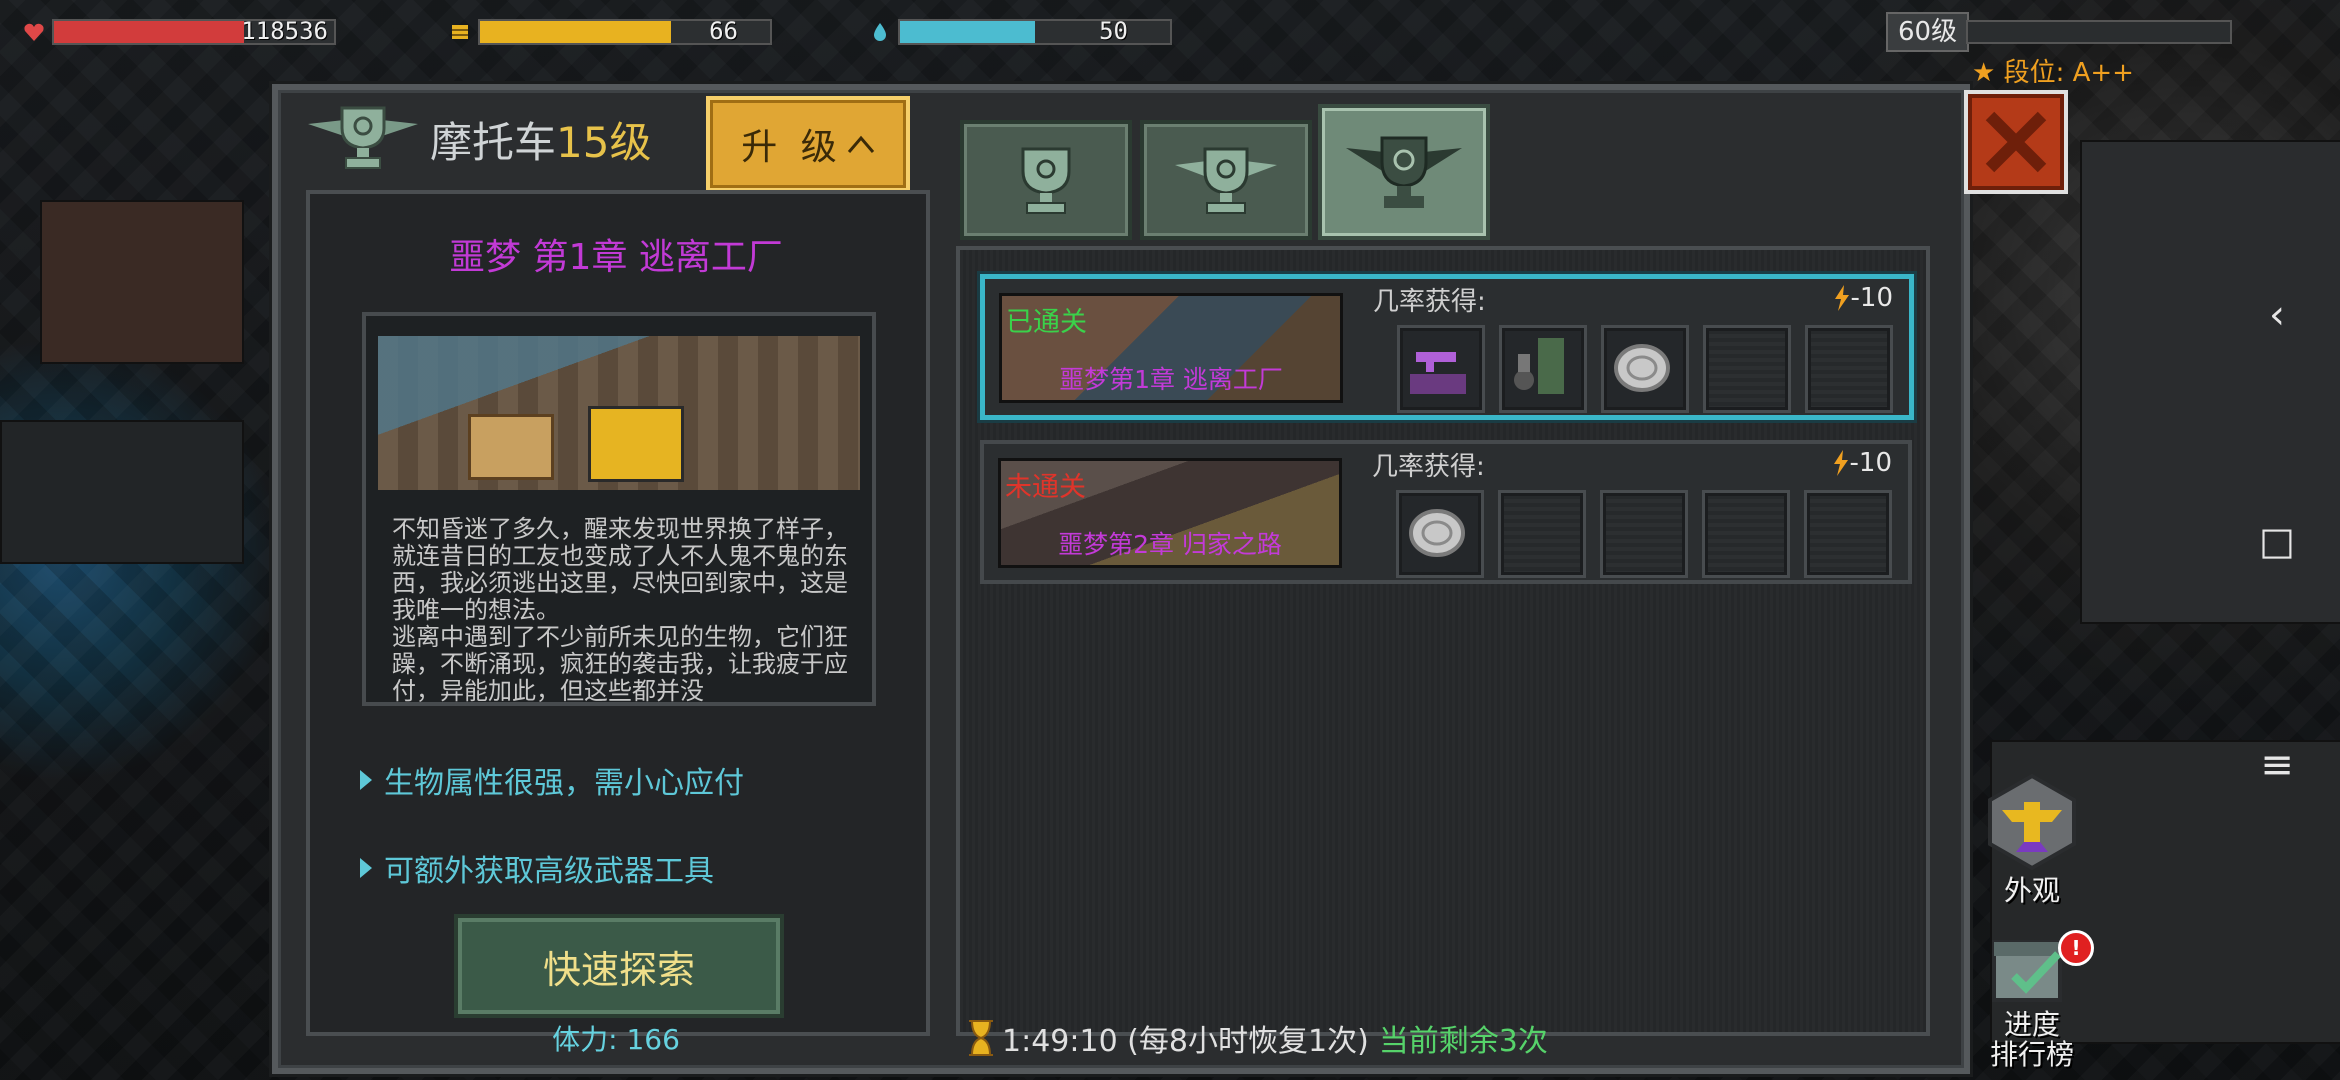 The image size is (2340, 1080). What do you see at coordinates (981, 1038) in the screenshot?
I see `hourglass-icon` at bounding box center [981, 1038].